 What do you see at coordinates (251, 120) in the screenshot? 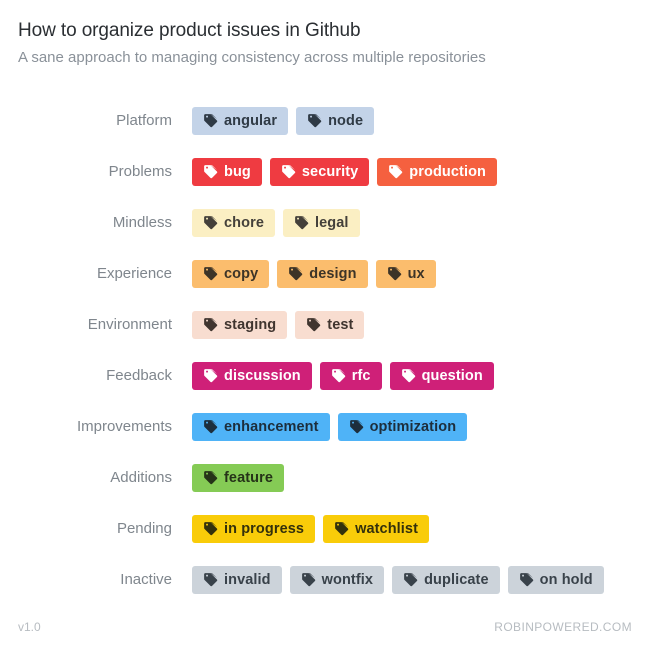
I see `label-tag-text: angular` at bounding box center [251, 120].